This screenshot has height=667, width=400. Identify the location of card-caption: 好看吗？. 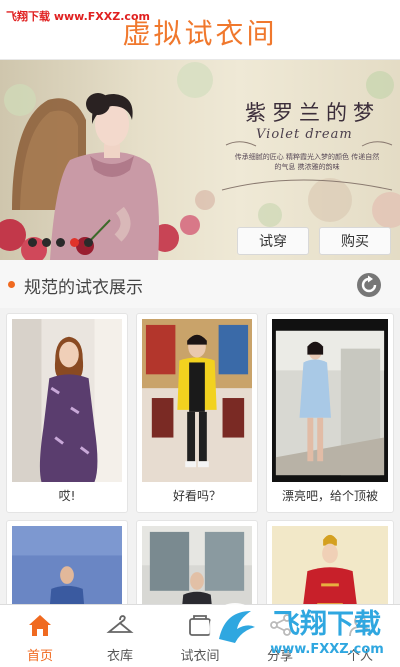
(196, 496).